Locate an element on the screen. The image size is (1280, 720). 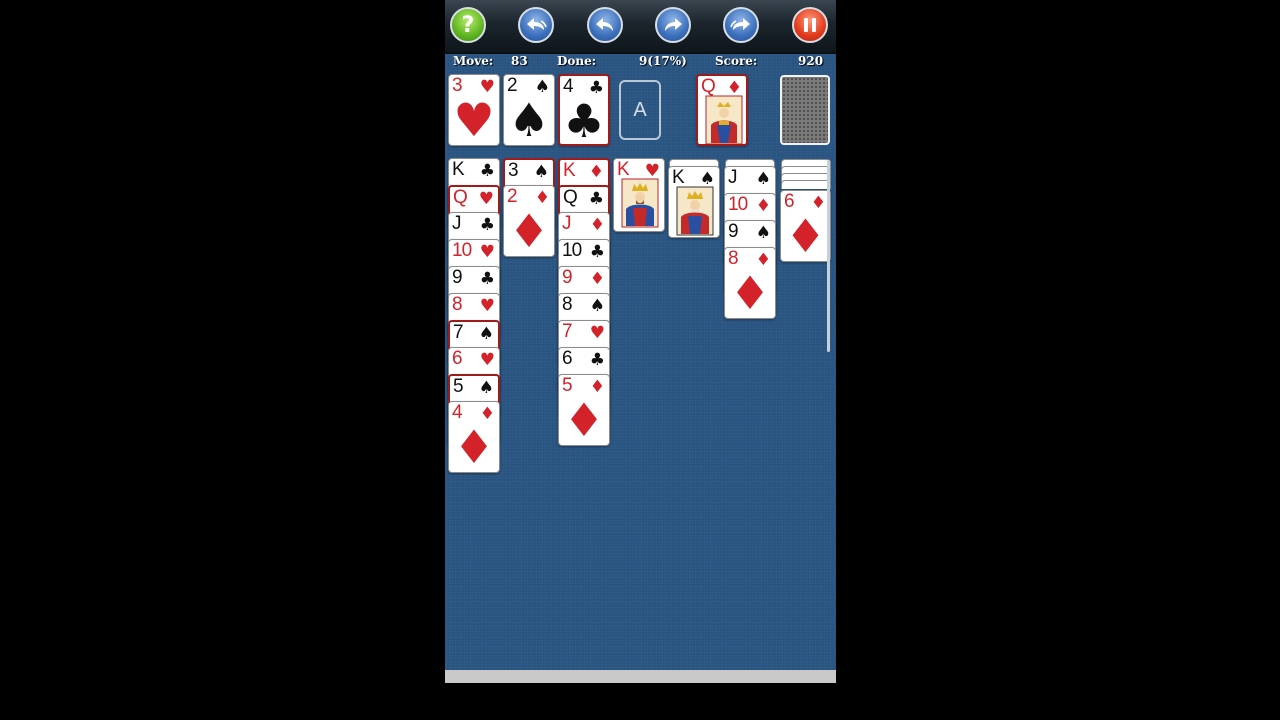
tableau-card: K ♠ is located at coordinates (694, 202).